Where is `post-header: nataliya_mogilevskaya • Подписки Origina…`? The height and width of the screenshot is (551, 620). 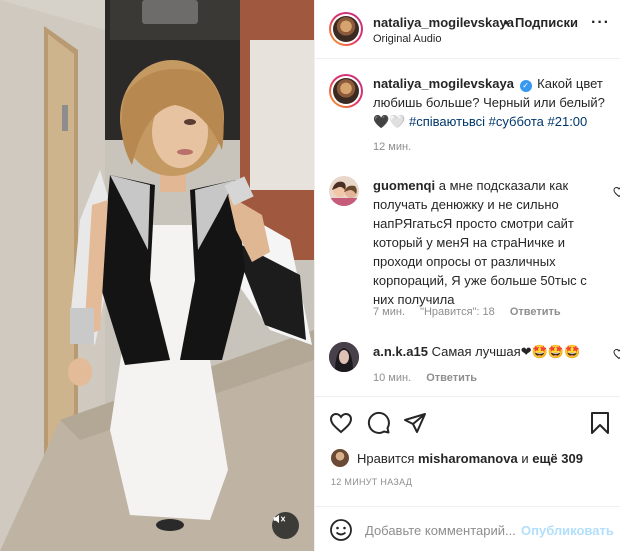
post-header: nataliya_mogilevskaya • Подписки Origina… is located at coordinates (467, 29).